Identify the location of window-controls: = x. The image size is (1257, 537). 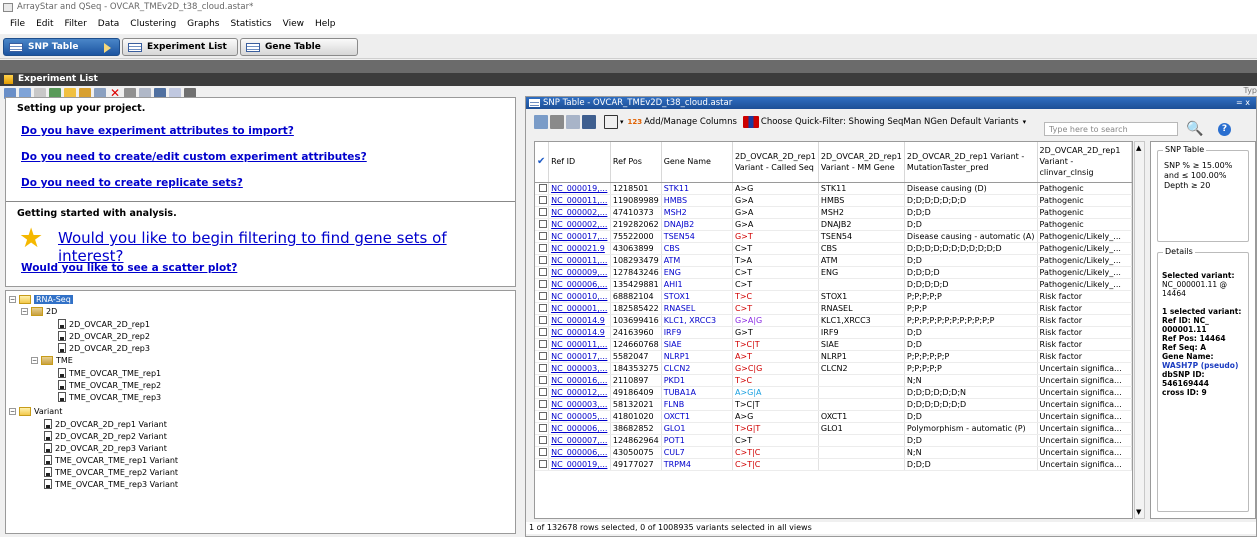
(1243, 102).